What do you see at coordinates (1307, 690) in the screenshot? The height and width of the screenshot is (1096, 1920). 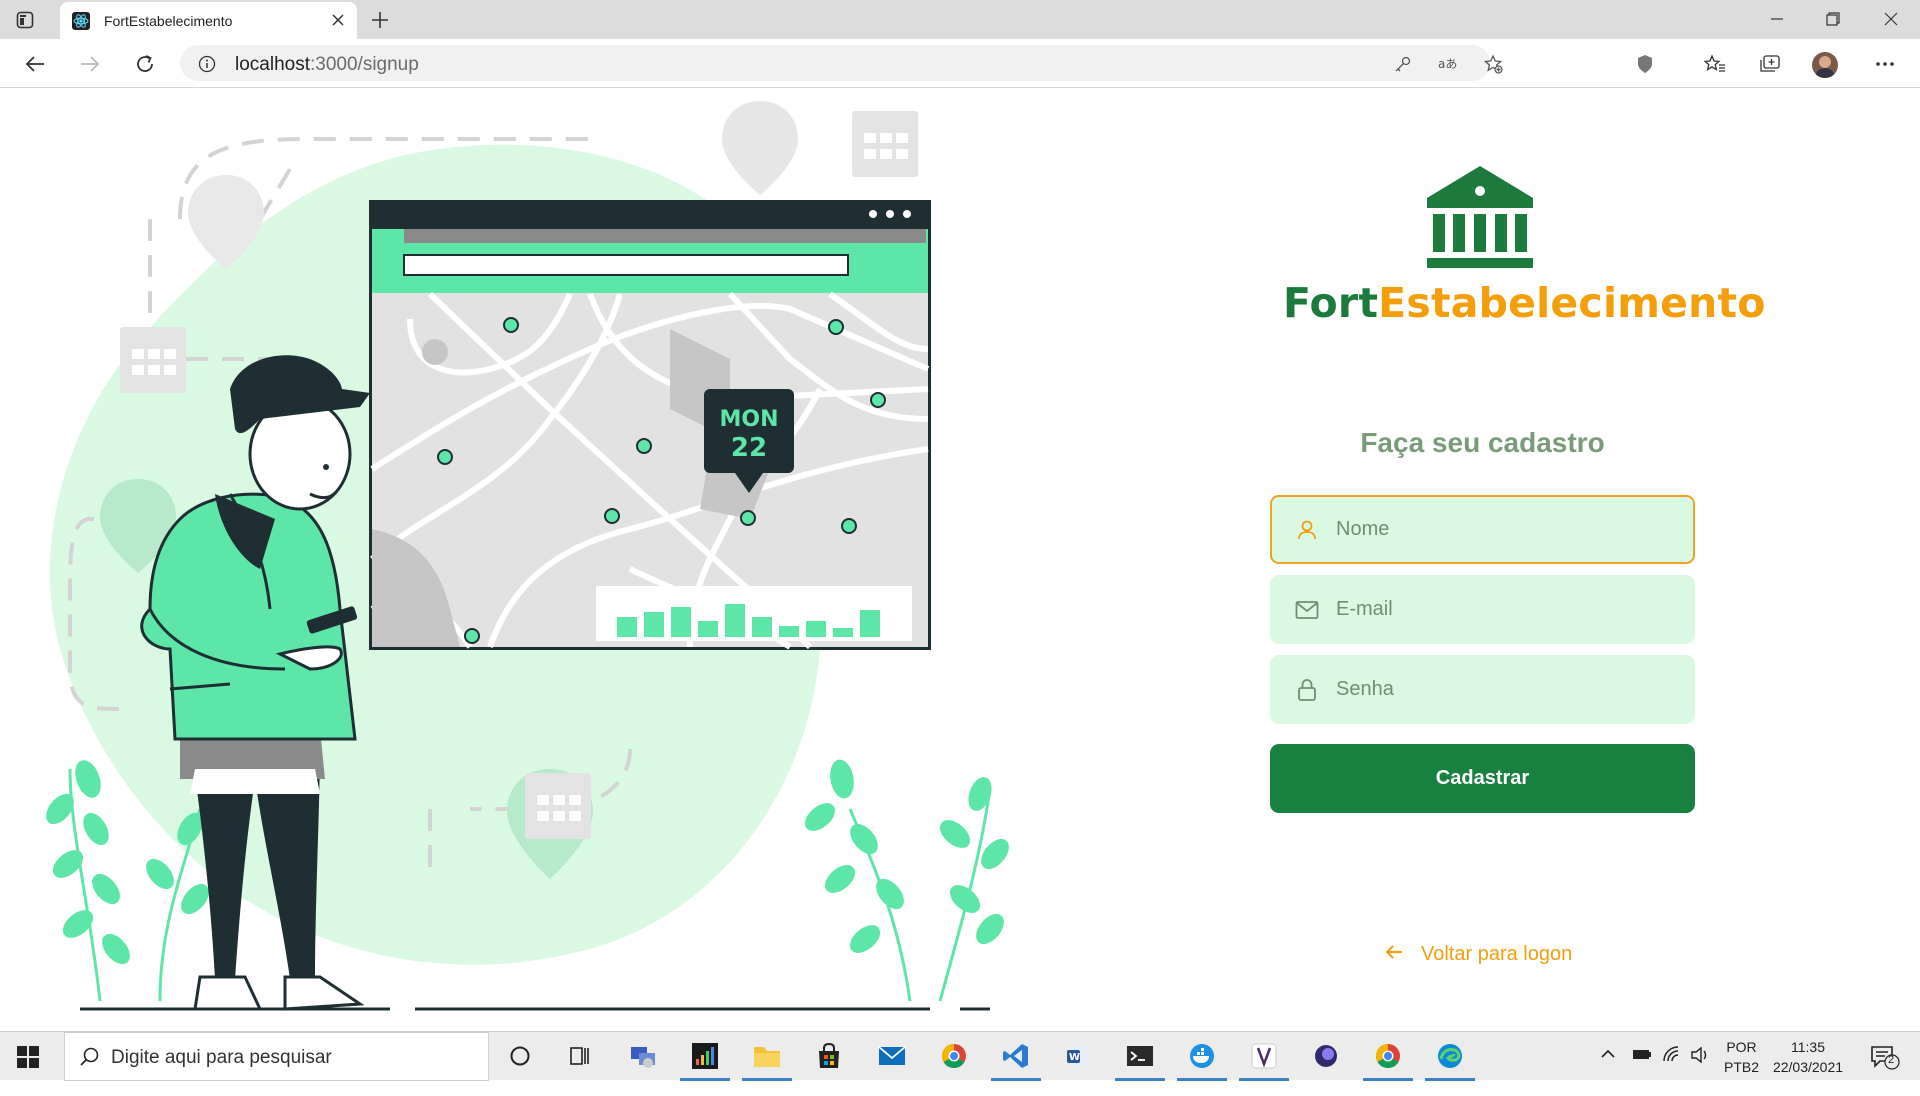 I see `lock-icon` at bounding box center [1307, 690].